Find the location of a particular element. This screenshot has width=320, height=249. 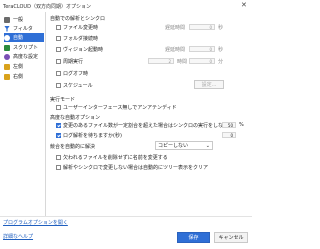

interval-minutes-field: 0 is located at coordinates (202, 61).